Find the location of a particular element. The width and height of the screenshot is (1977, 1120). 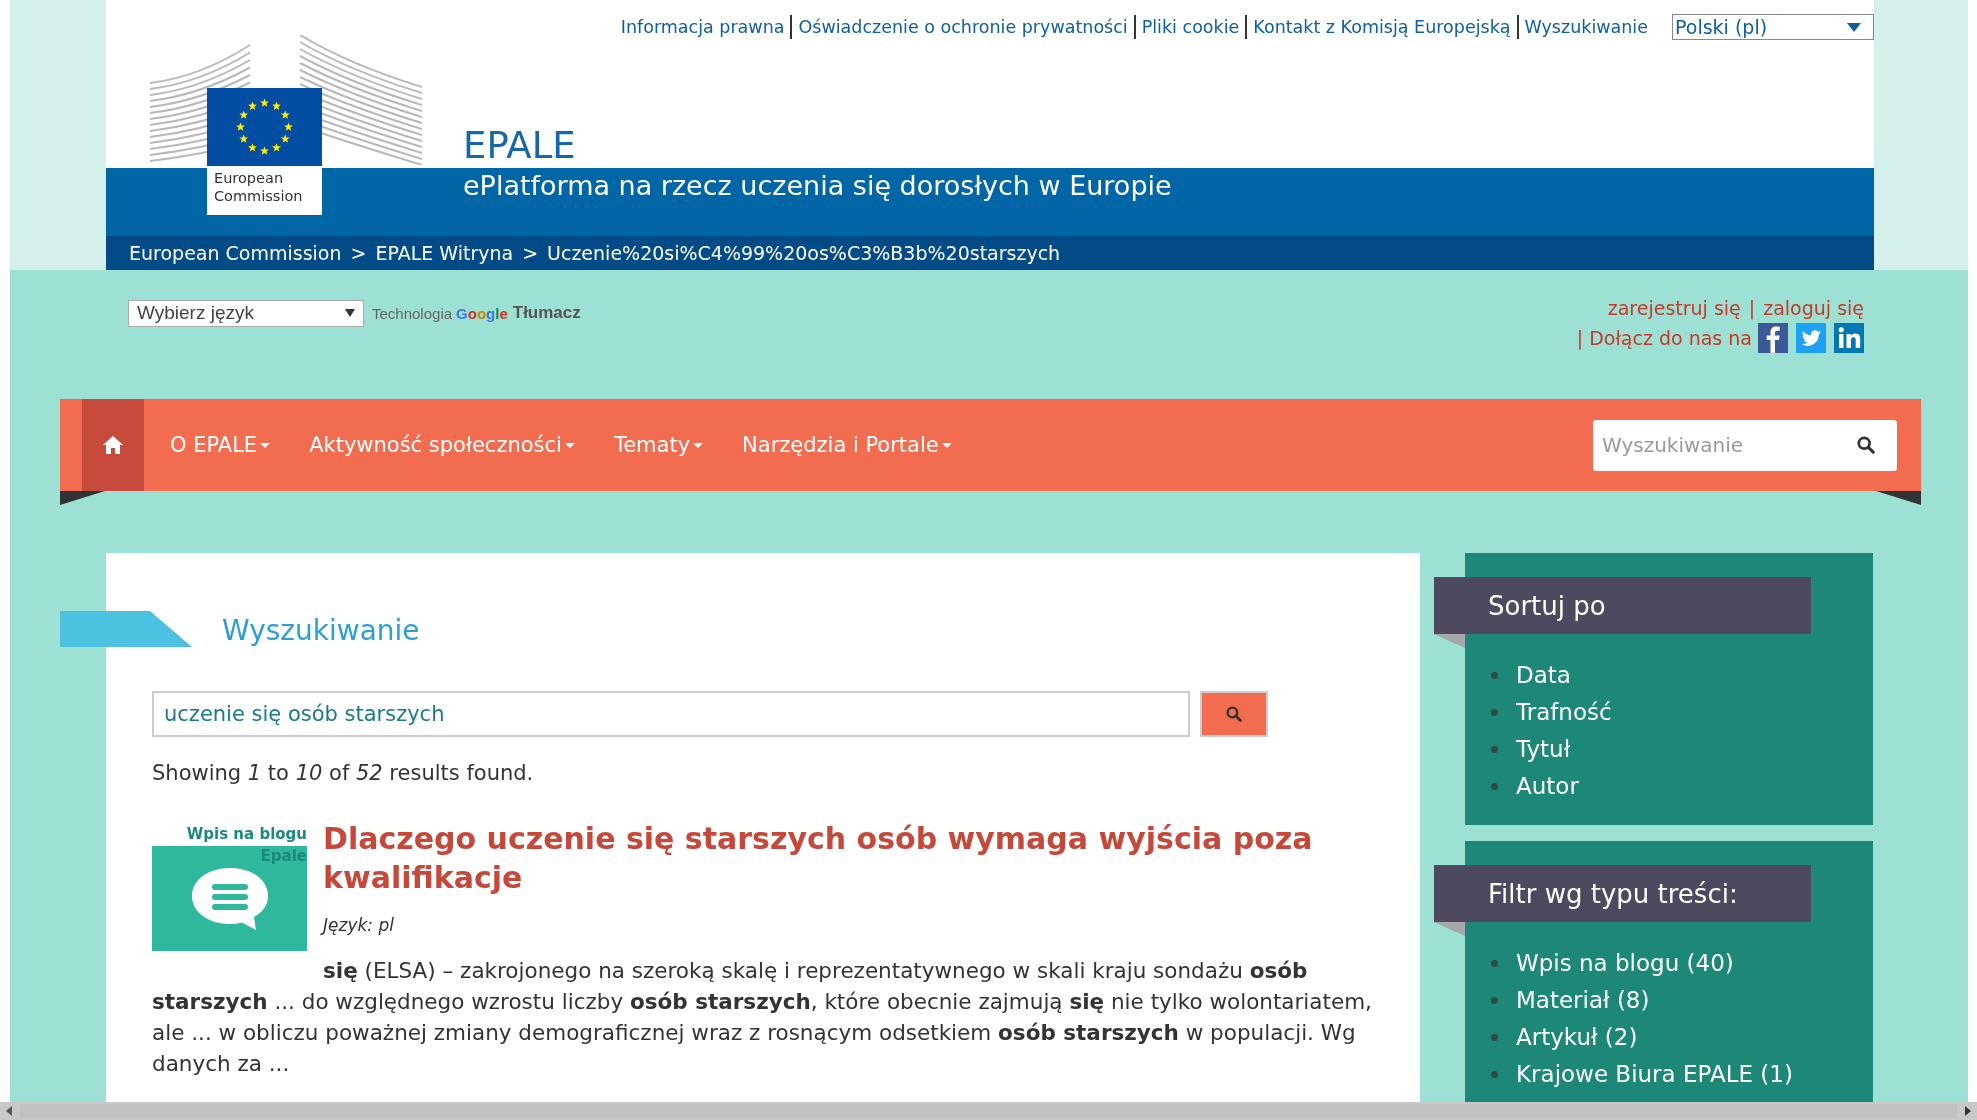

account-link: zaloguj się is located at coordinates (1813, 308).